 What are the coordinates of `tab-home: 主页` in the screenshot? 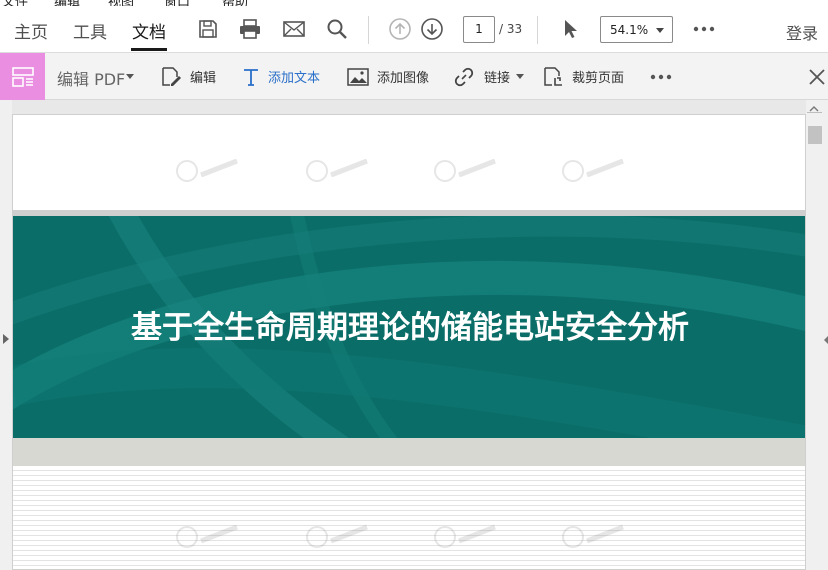 It's located at (31, 30).